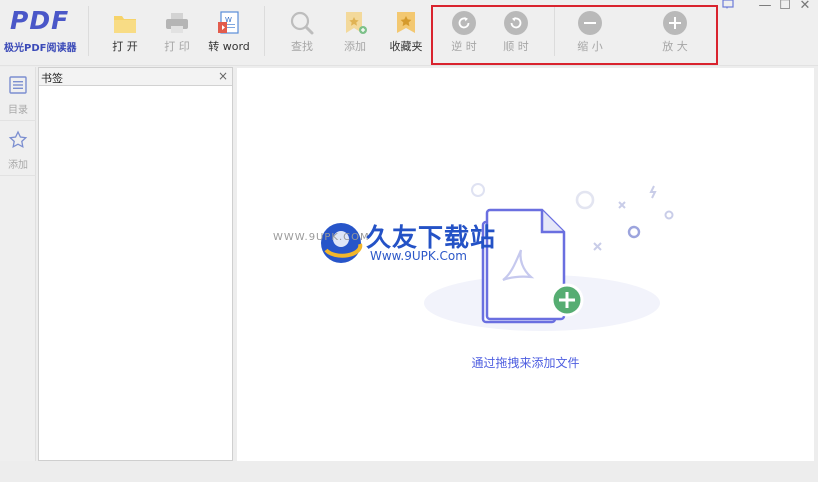 This screenshot has width=818, height=482. I want to click on folder-icon, so click(125, 24).